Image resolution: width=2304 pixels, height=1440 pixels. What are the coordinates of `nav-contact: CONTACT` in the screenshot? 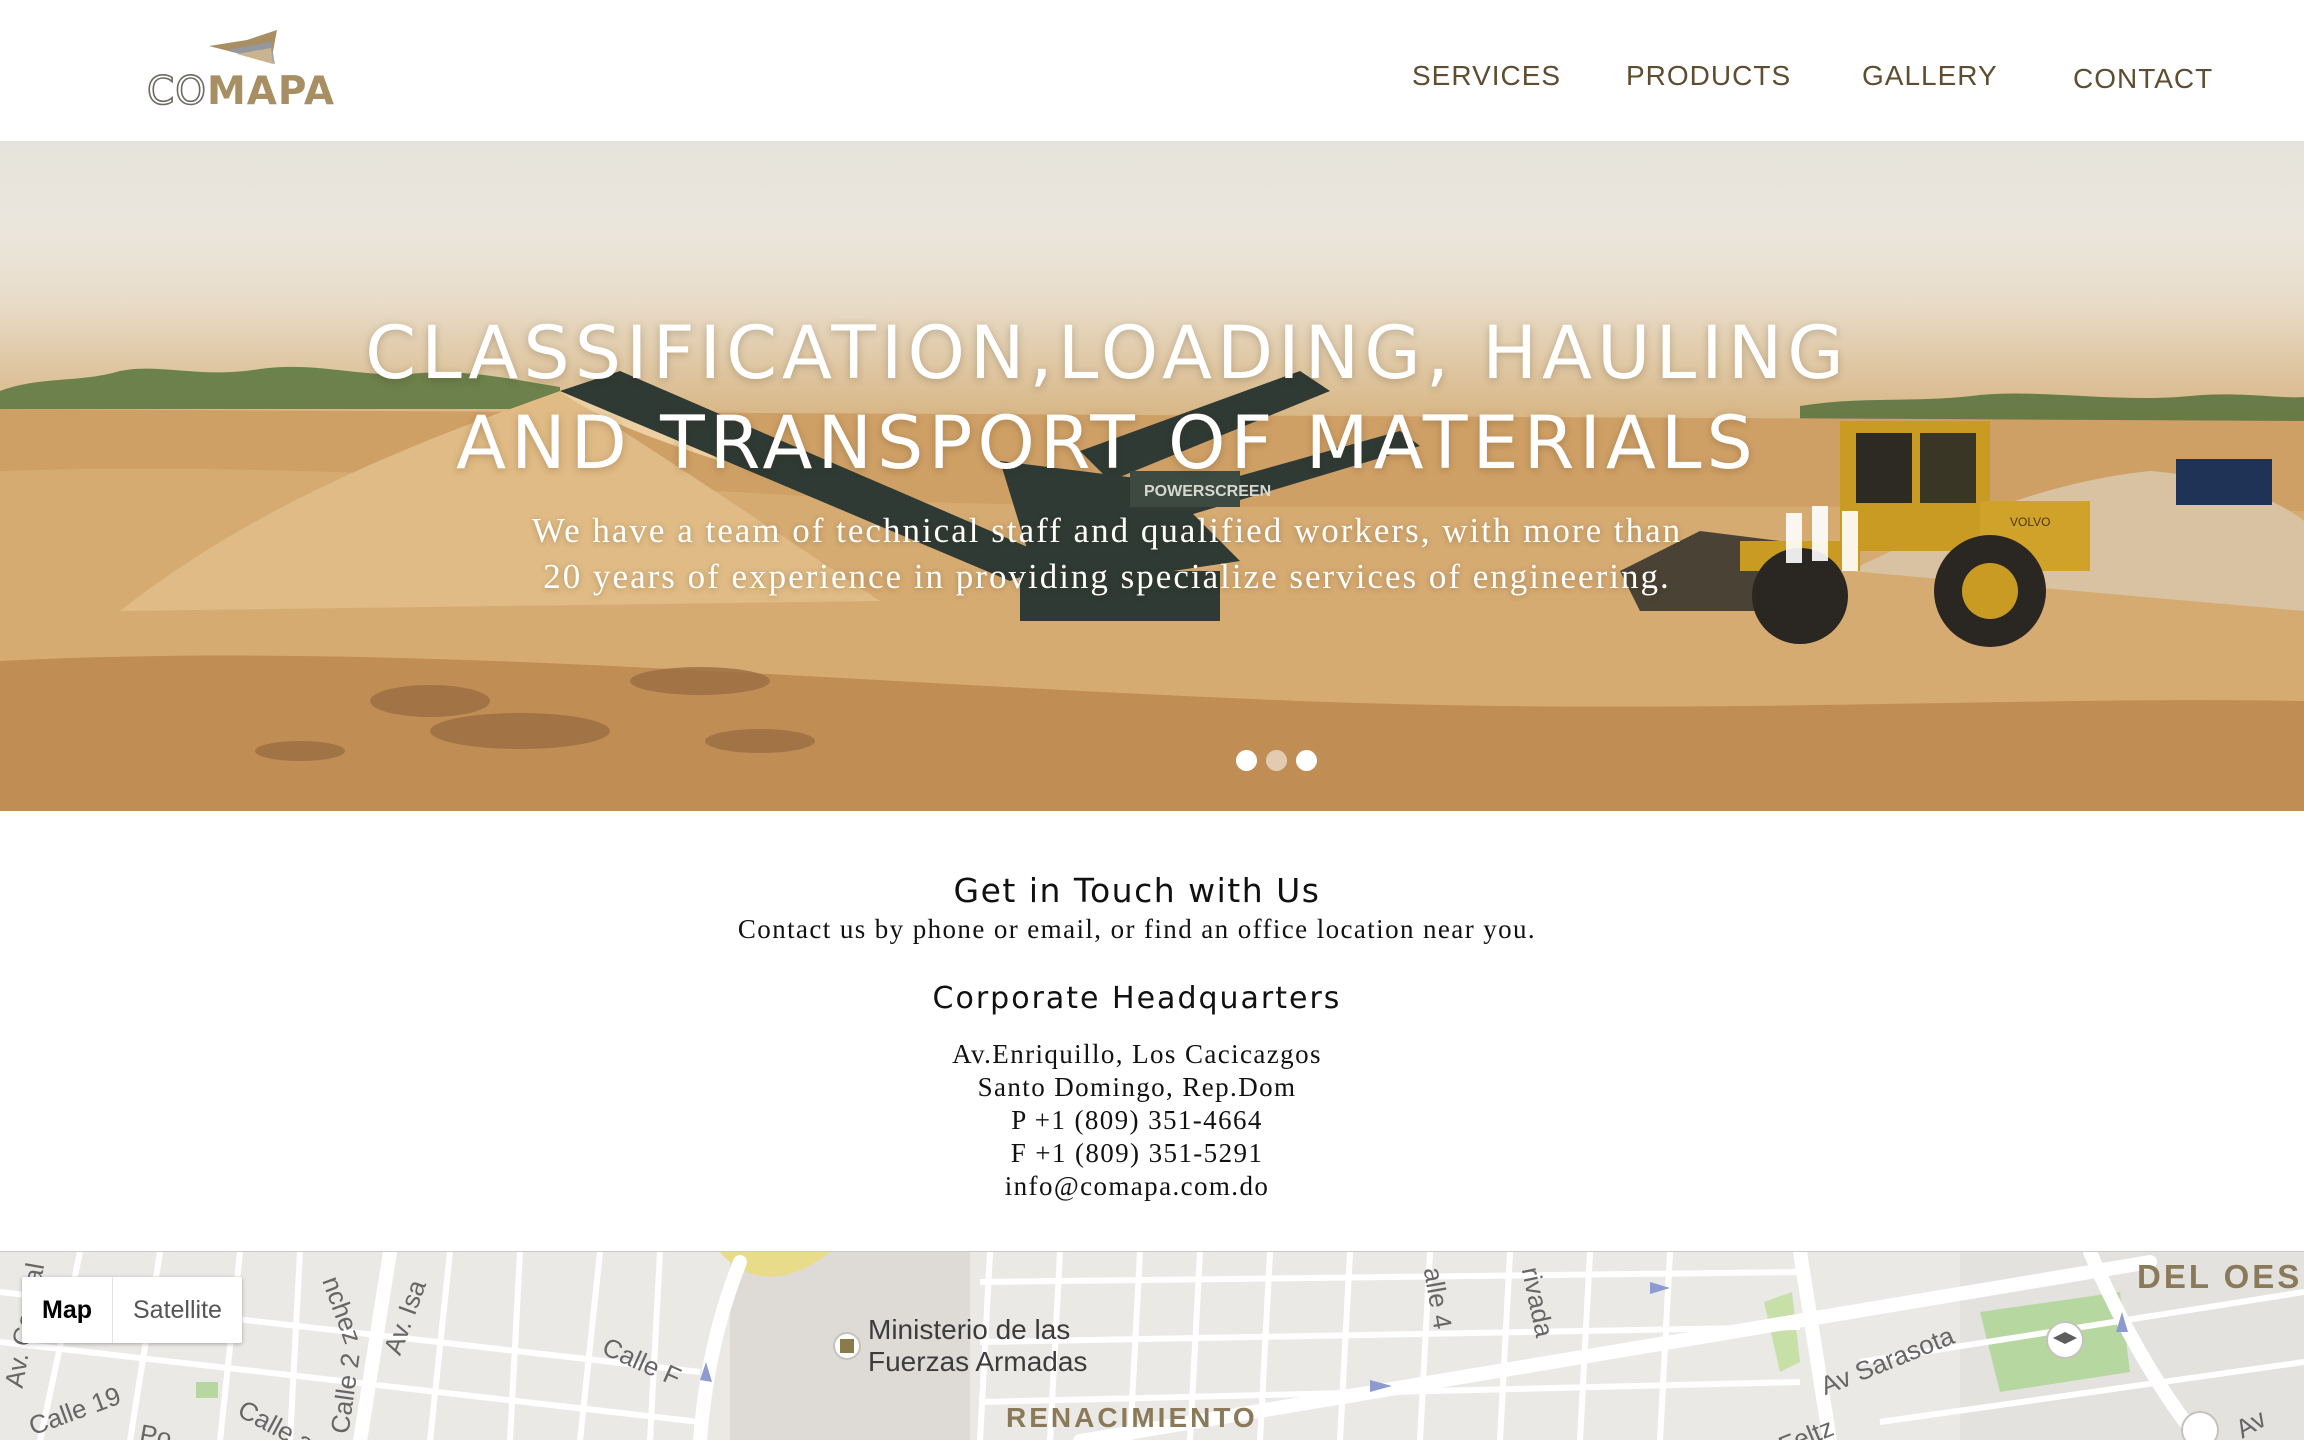 It's located at (2143, 79).